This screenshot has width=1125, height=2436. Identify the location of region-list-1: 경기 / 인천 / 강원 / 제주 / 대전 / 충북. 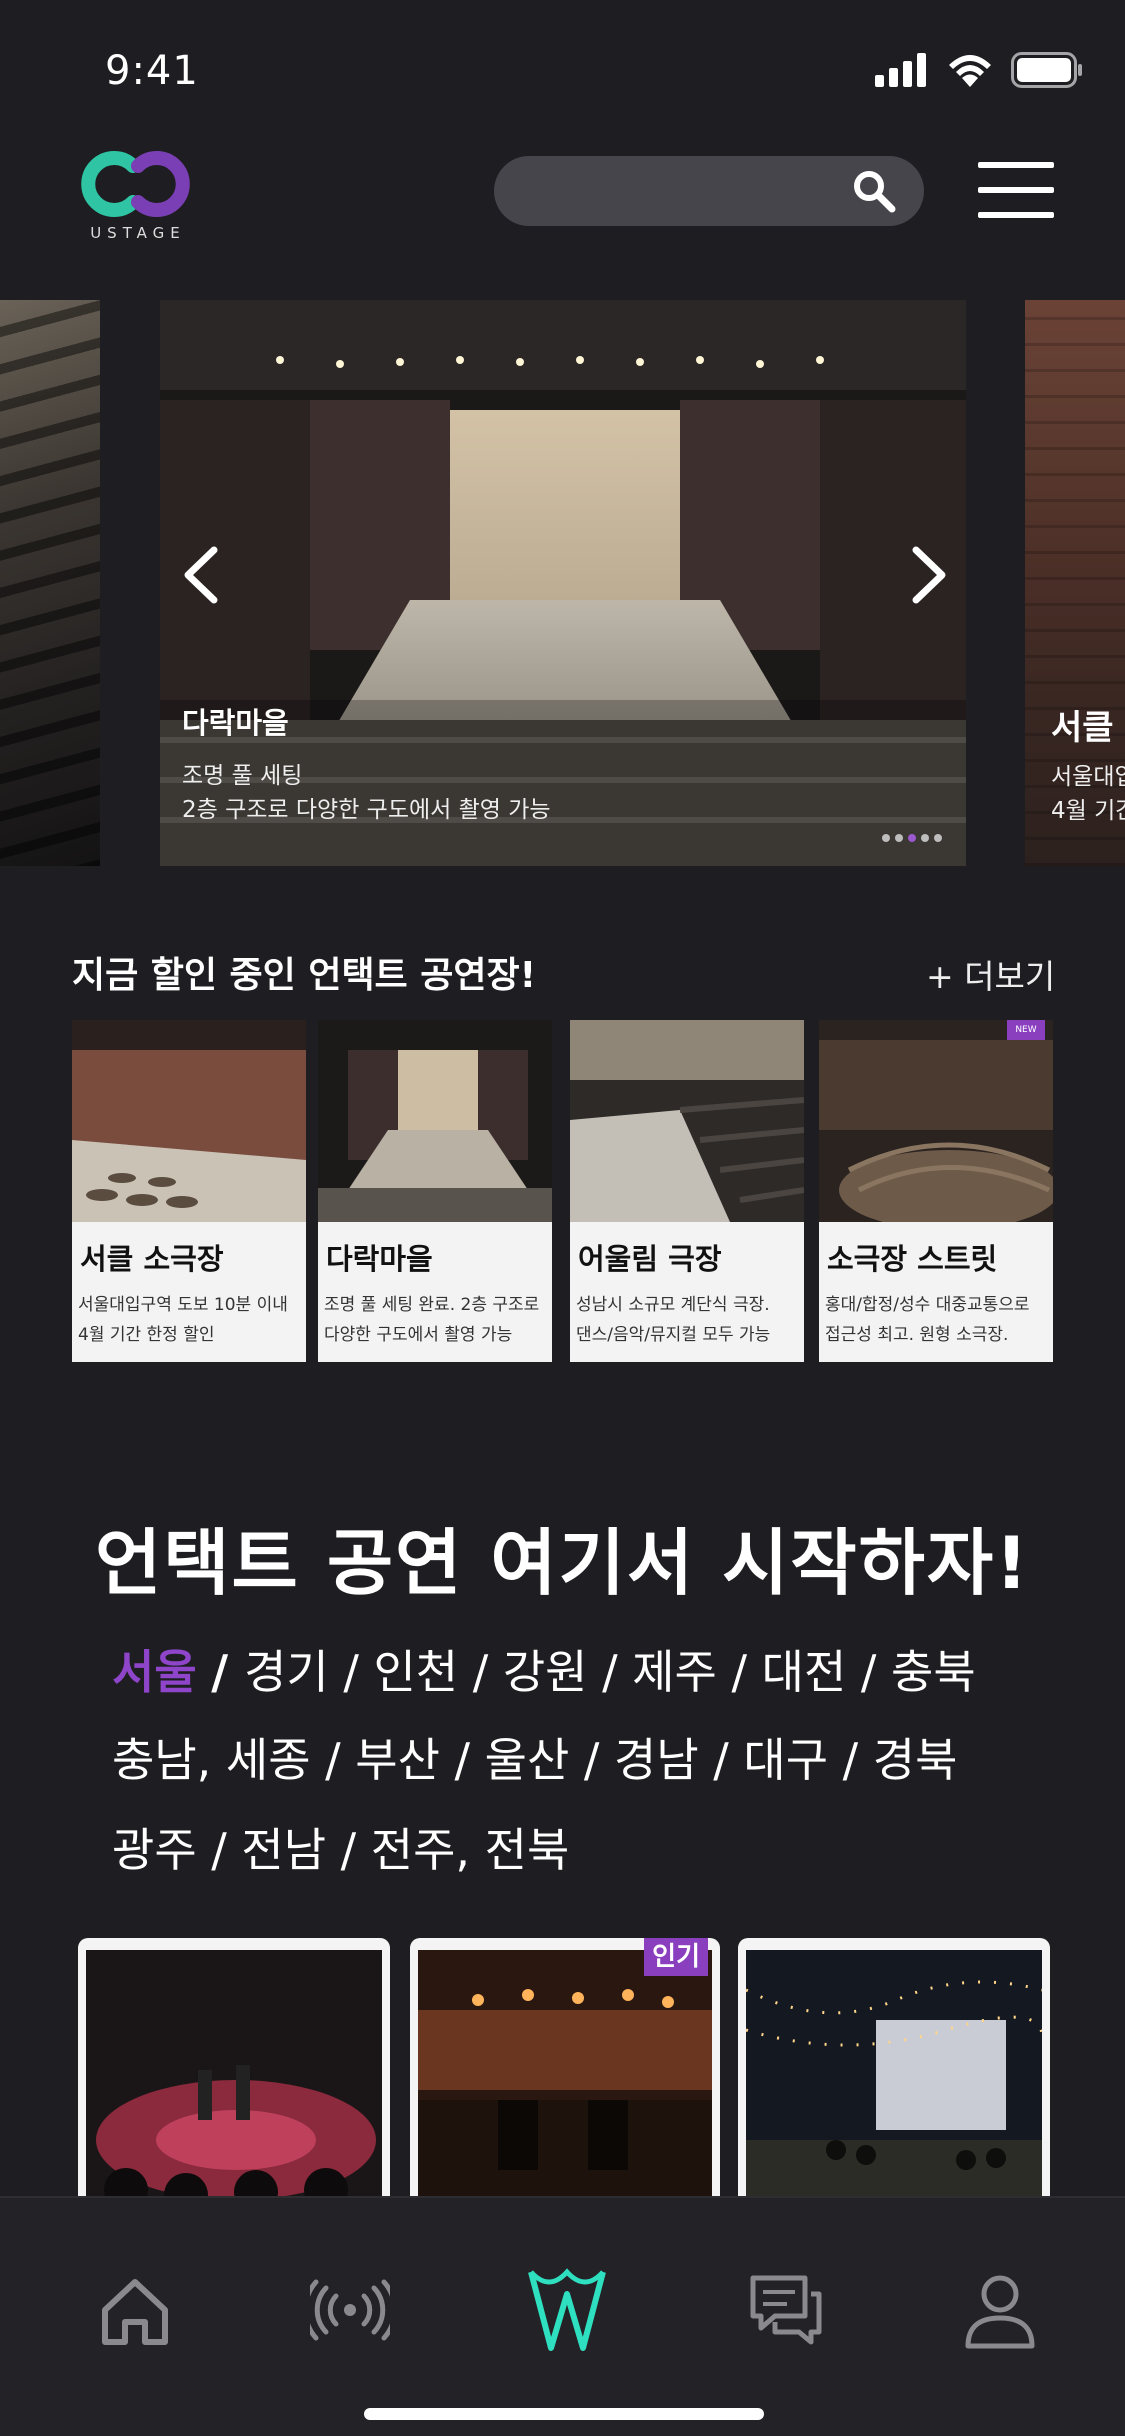
(610, 1672).